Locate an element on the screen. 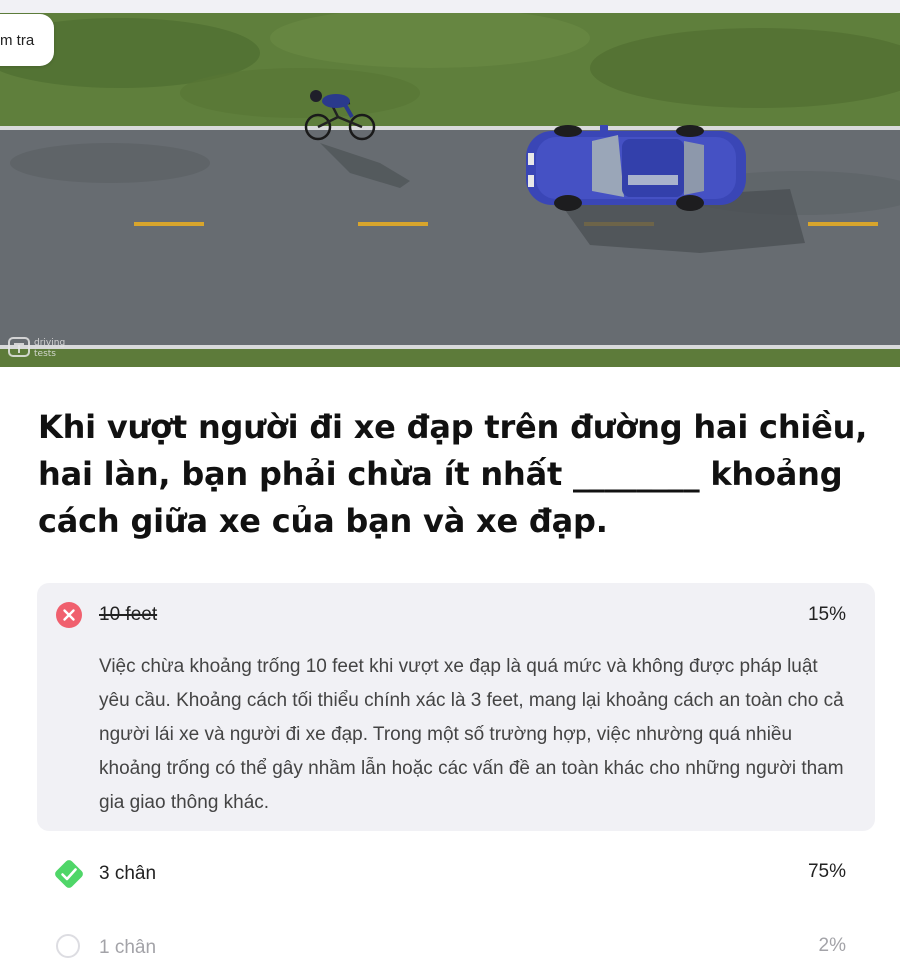 Image resolution: width=900 pixels, height=980 pixels. test-mode-pill: m tra is located at coordinates (27, 40).